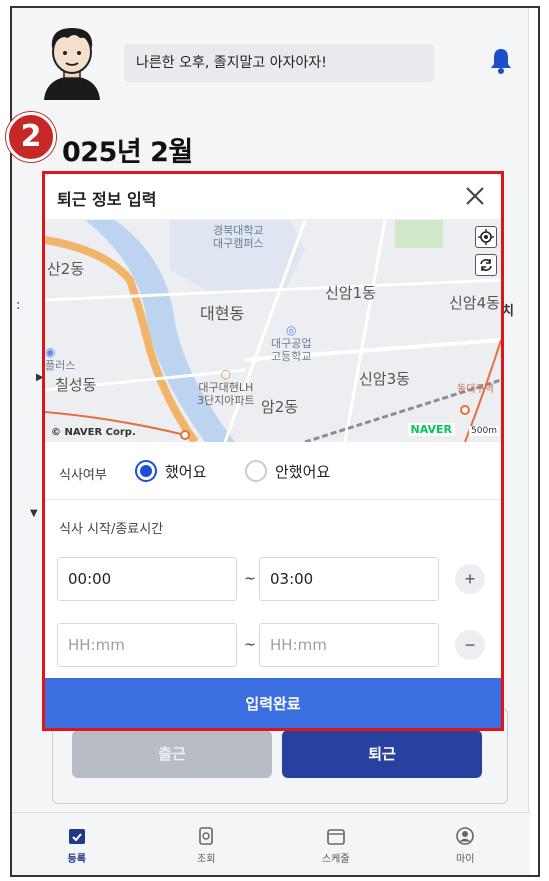 The height and width of the screenshot is (881, 549). Describe the element at coordinates (291, 350) in the screenshot. I see `map-label-school: 대구공업 고등학교` at that location.